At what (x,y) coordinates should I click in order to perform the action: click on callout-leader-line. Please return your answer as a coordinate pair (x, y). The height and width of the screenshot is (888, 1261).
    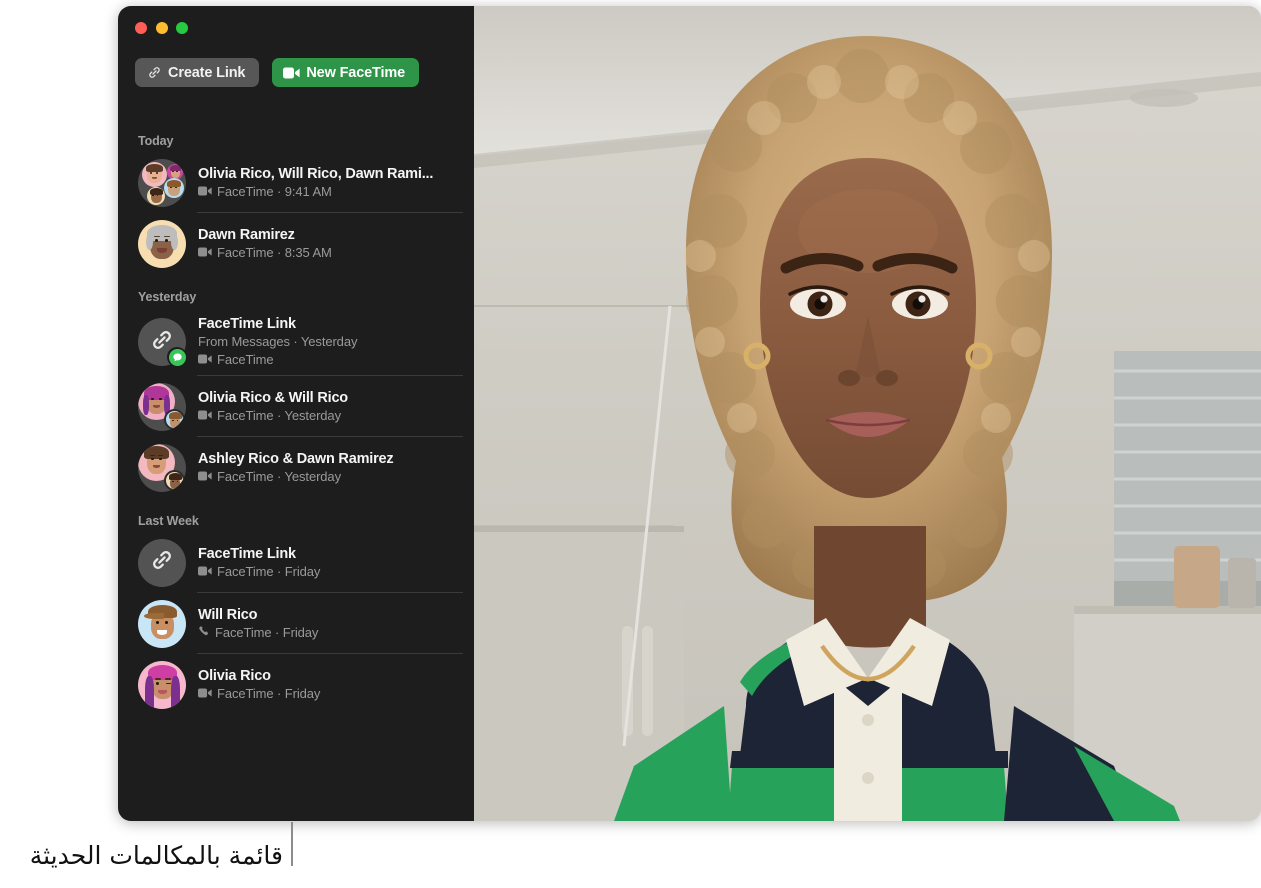
    Looking at the image, I should click on (292, 844).